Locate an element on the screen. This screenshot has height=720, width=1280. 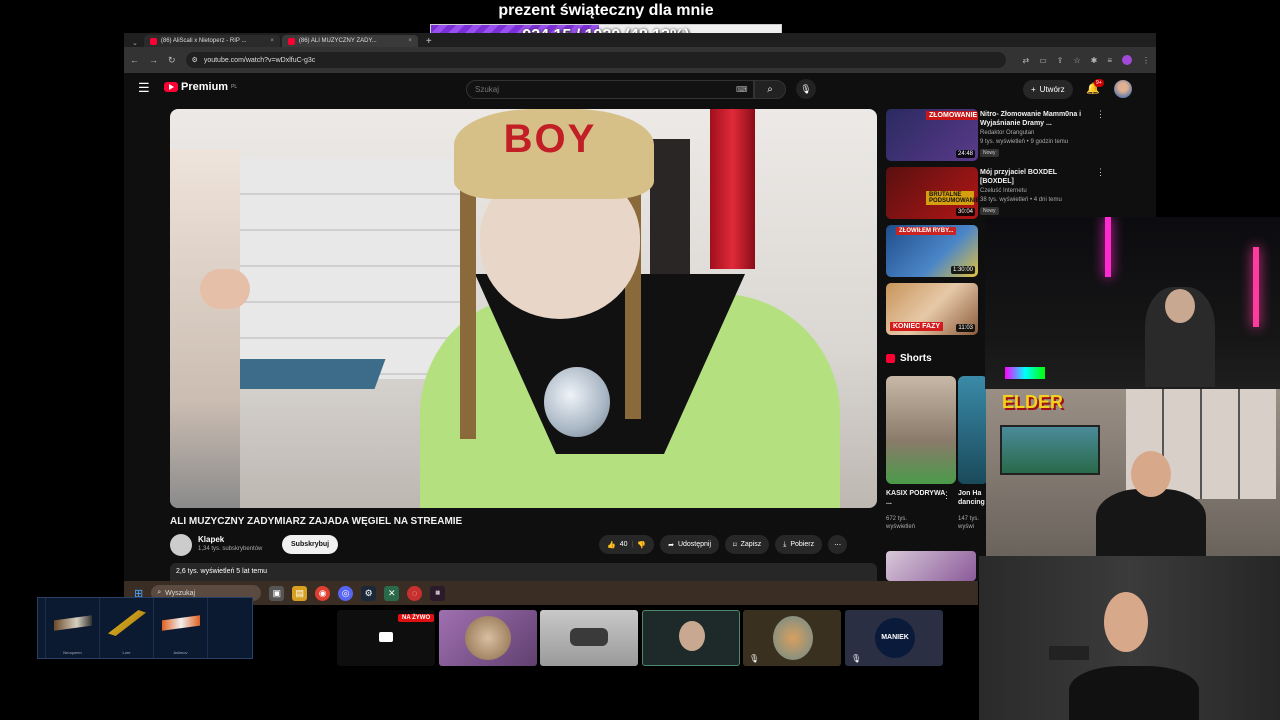
url-field: ⚙ youtube.com/watch?v=wDxlfuC-g3c is located at coordinates (595, 60).